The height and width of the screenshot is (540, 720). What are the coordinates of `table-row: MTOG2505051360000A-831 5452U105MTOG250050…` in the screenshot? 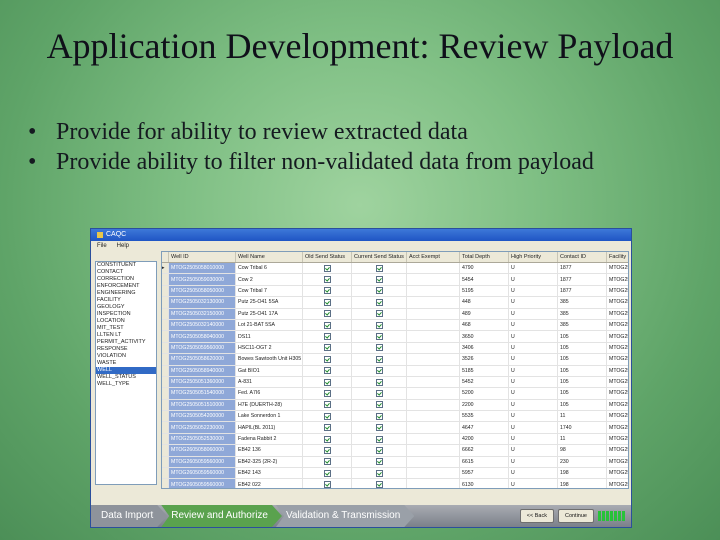 It's located at (395, 382).